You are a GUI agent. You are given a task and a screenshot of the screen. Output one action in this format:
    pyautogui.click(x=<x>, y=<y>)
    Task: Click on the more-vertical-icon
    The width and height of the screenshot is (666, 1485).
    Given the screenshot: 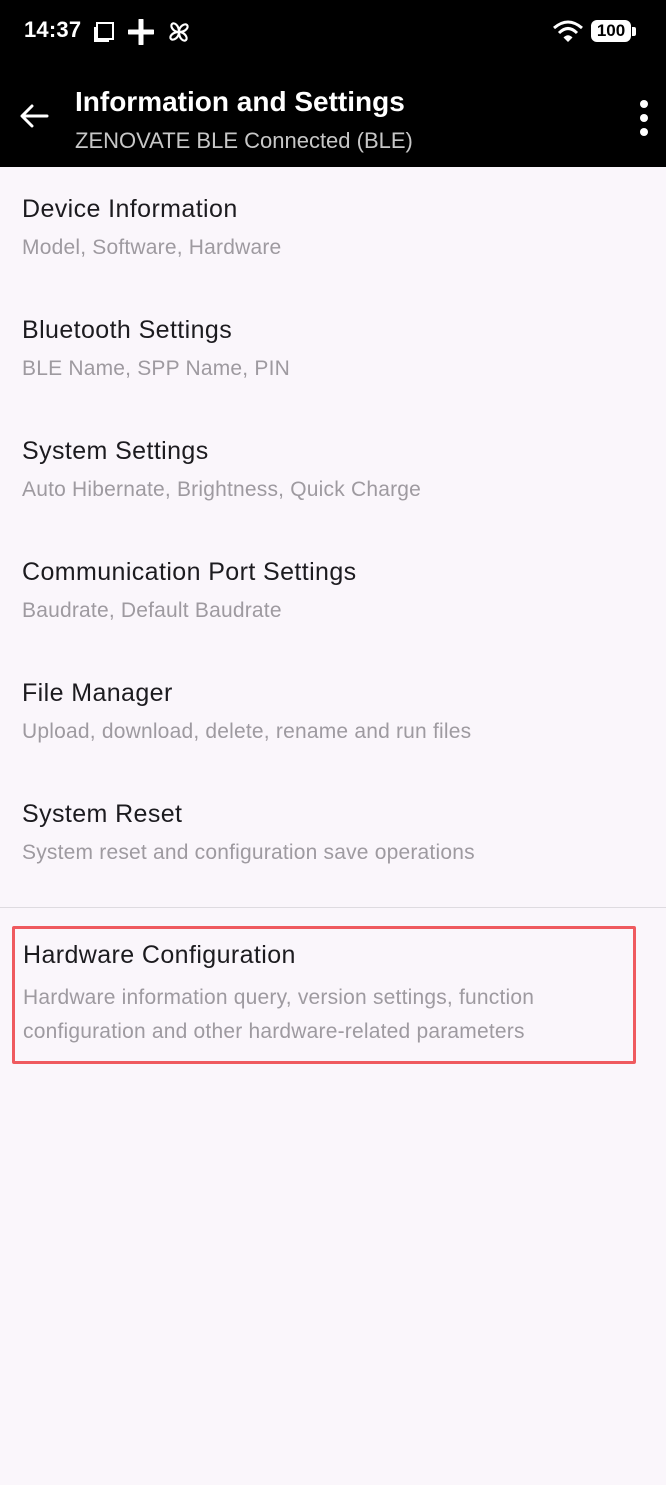 What is the action you would take?
    pyautogui.click(x=644, y=118)
    